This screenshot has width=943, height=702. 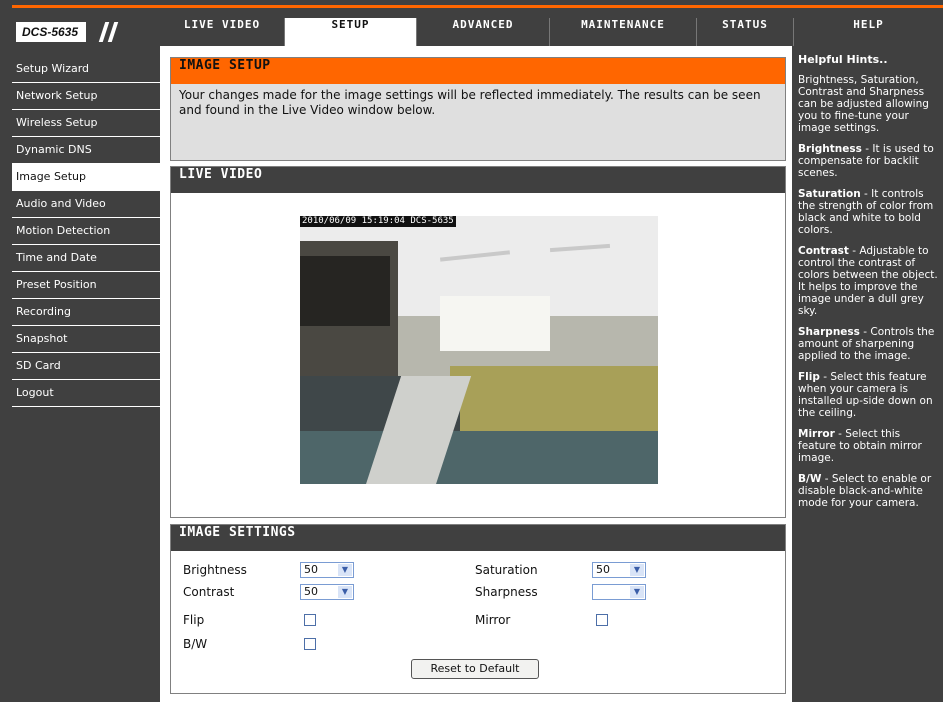 What do you see at coordinates (745, 32) in the screenshot?
I see `tab-status: STATUS` at bounding box center [745, 32].